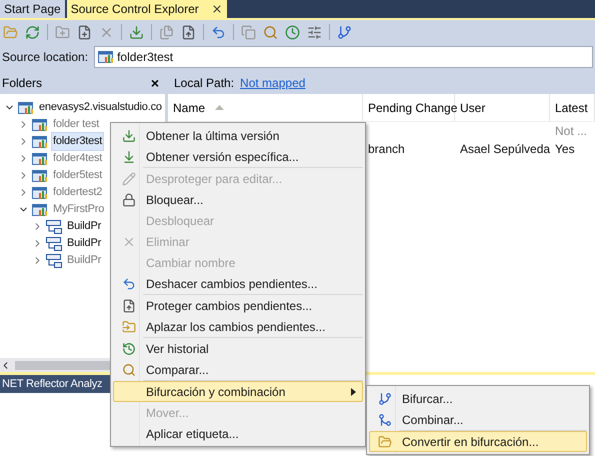 This screenshot has width=595, height=456. I want to click on column-header: Name, so click(189, 107).